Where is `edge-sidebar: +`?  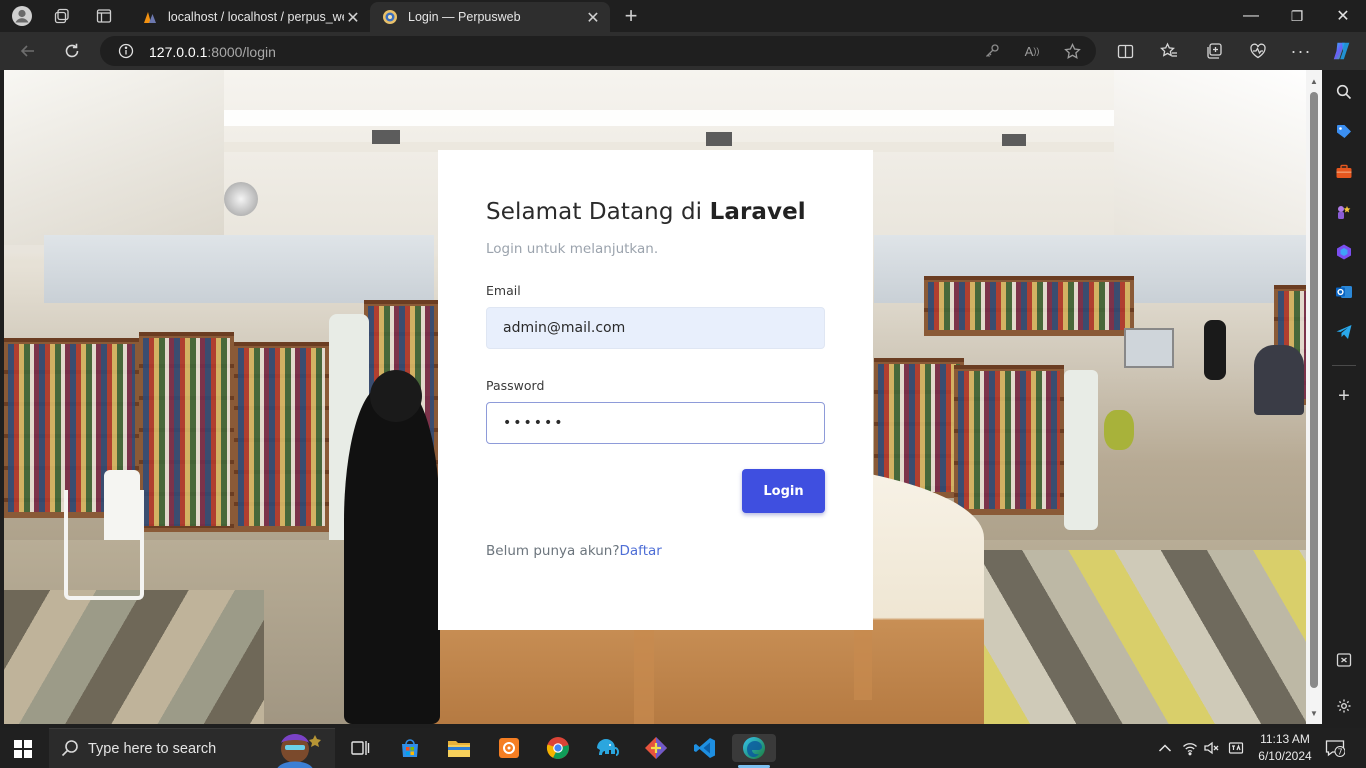 edge-sidebar: + is located at coordinates (1344, 397).